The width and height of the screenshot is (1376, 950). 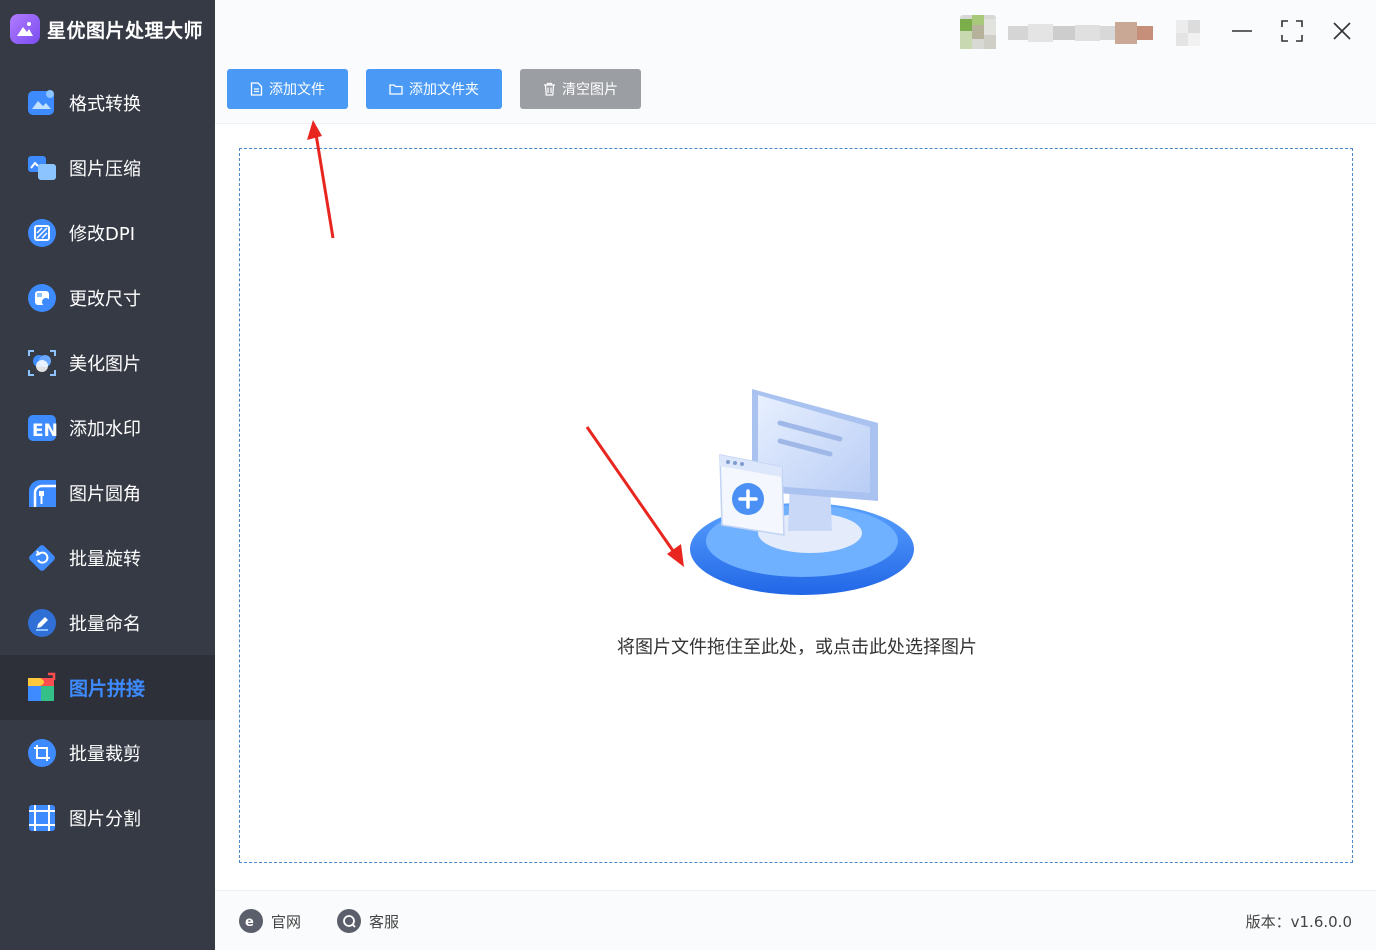 I want to click on sidebar-item-format-convert: 格式转换, so click(x=107, y=102).